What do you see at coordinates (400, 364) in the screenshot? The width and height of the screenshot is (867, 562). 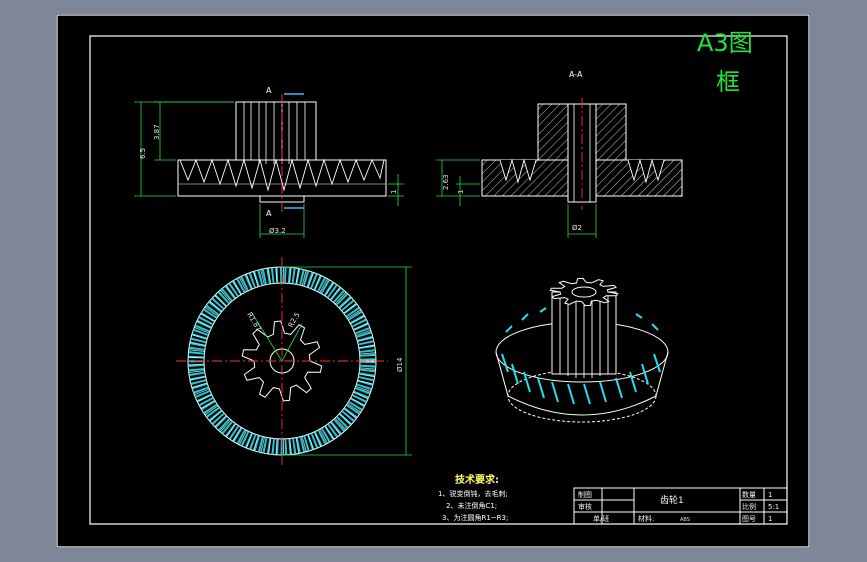 I see `dim-outer-diameter: Ø14` at bounding box center [400, 364].